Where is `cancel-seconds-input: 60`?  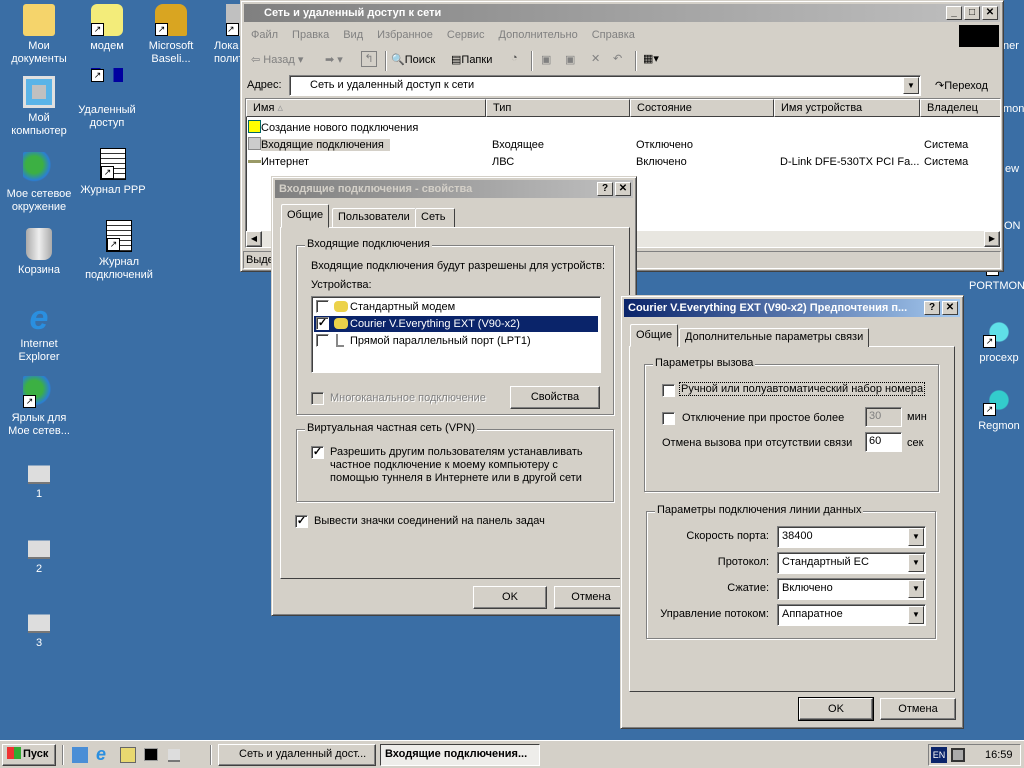
cancel-seconds-input: 60 is located at coordinates (883, 442).